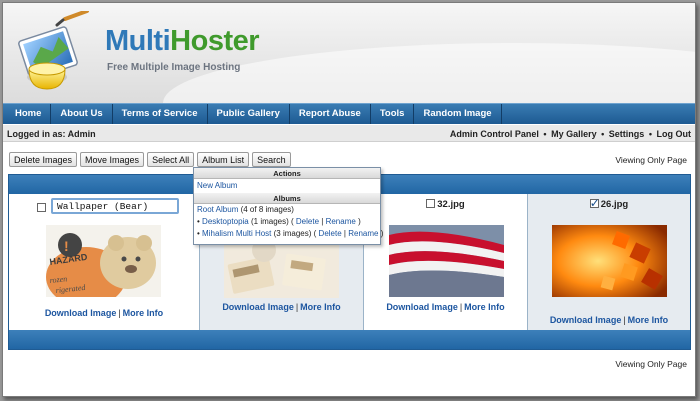 The height and width of the screenshot is (401, 700). What do you see at coordinates (115, 206) in the screenshot?
I see `image-title-input` at bounding box center [115, 206].